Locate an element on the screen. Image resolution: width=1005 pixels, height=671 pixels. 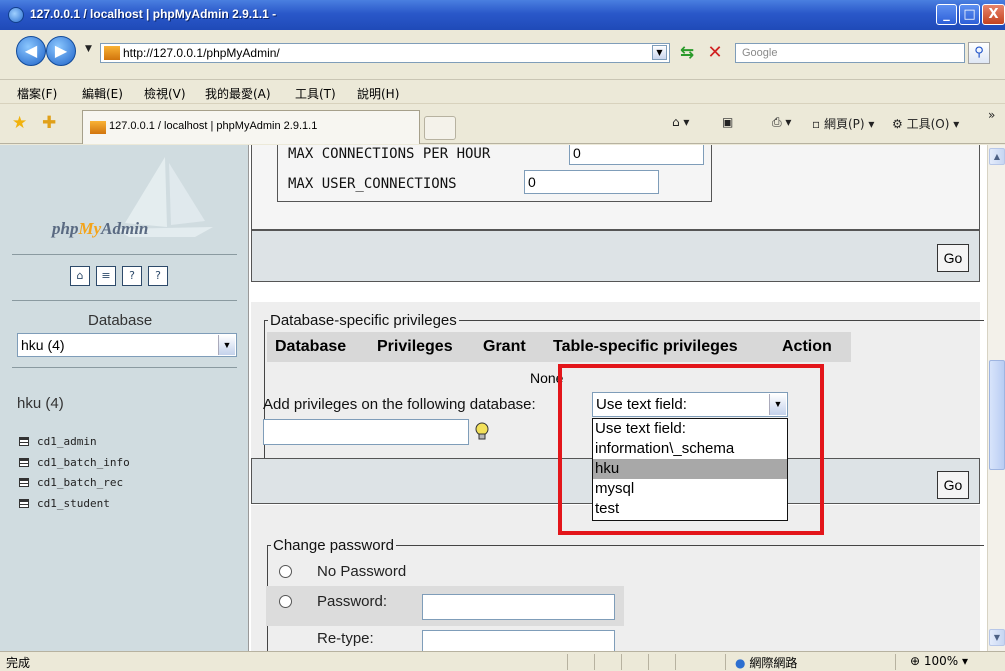
page-menu-label: 網頁(P) is located at coordinates (844, 124).